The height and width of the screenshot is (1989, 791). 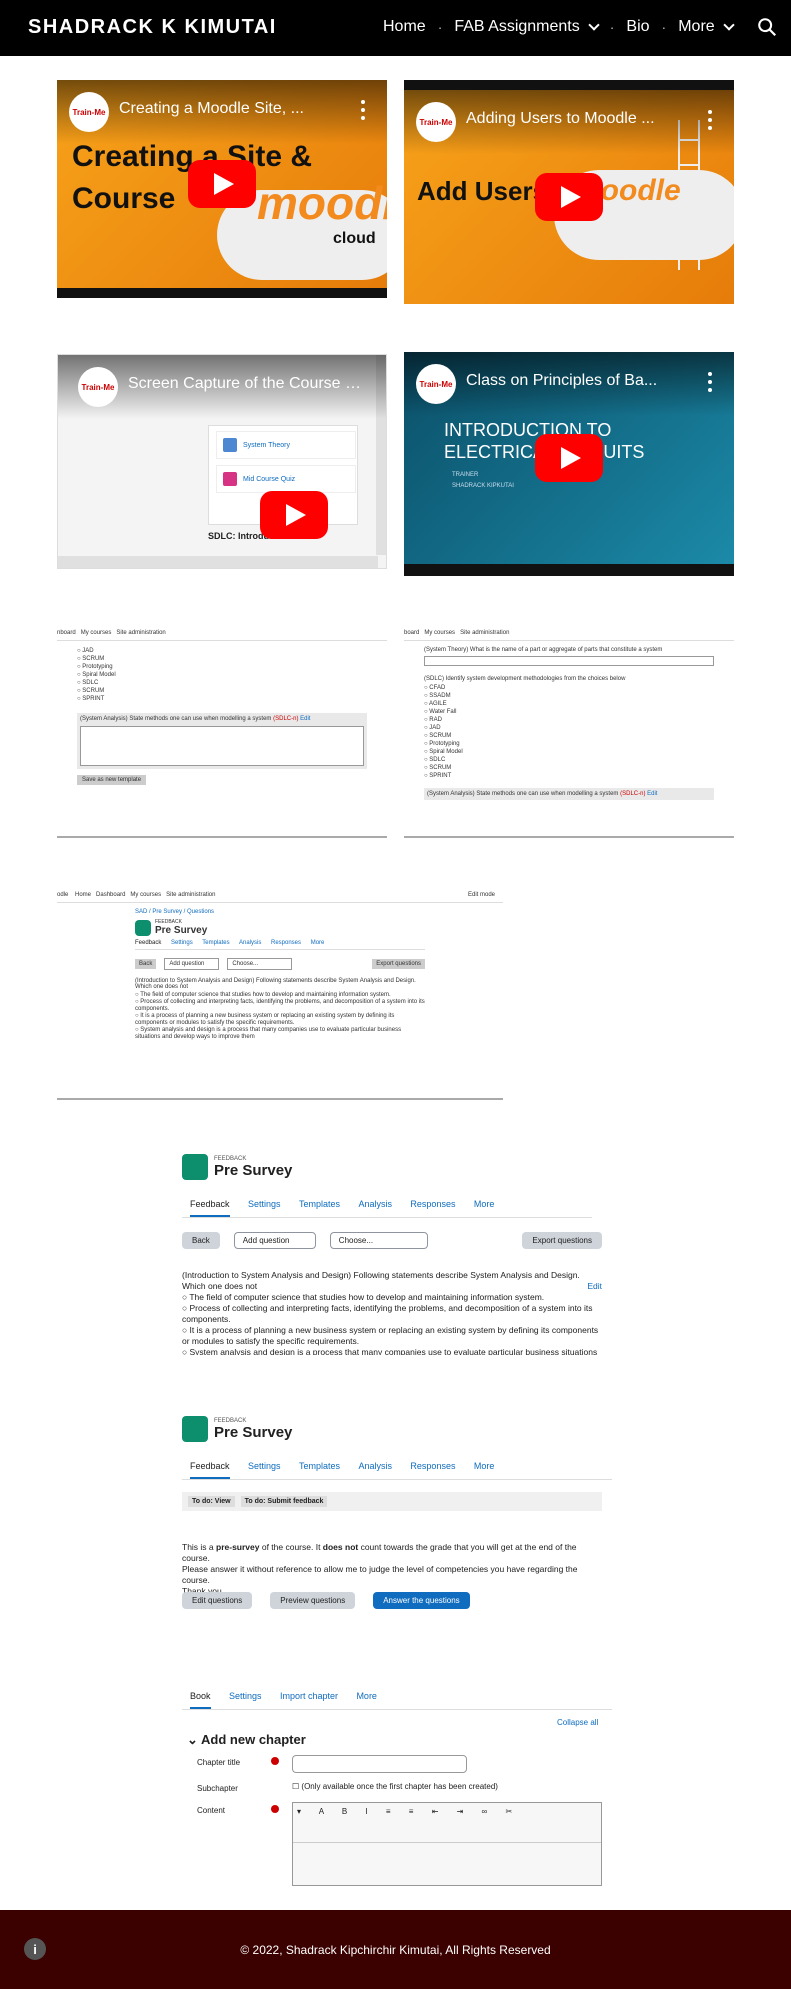 What do you see at coordinates (211, 1810) in the screenshot?
I see `field-label: Content` at bounding box center [211, 1810].